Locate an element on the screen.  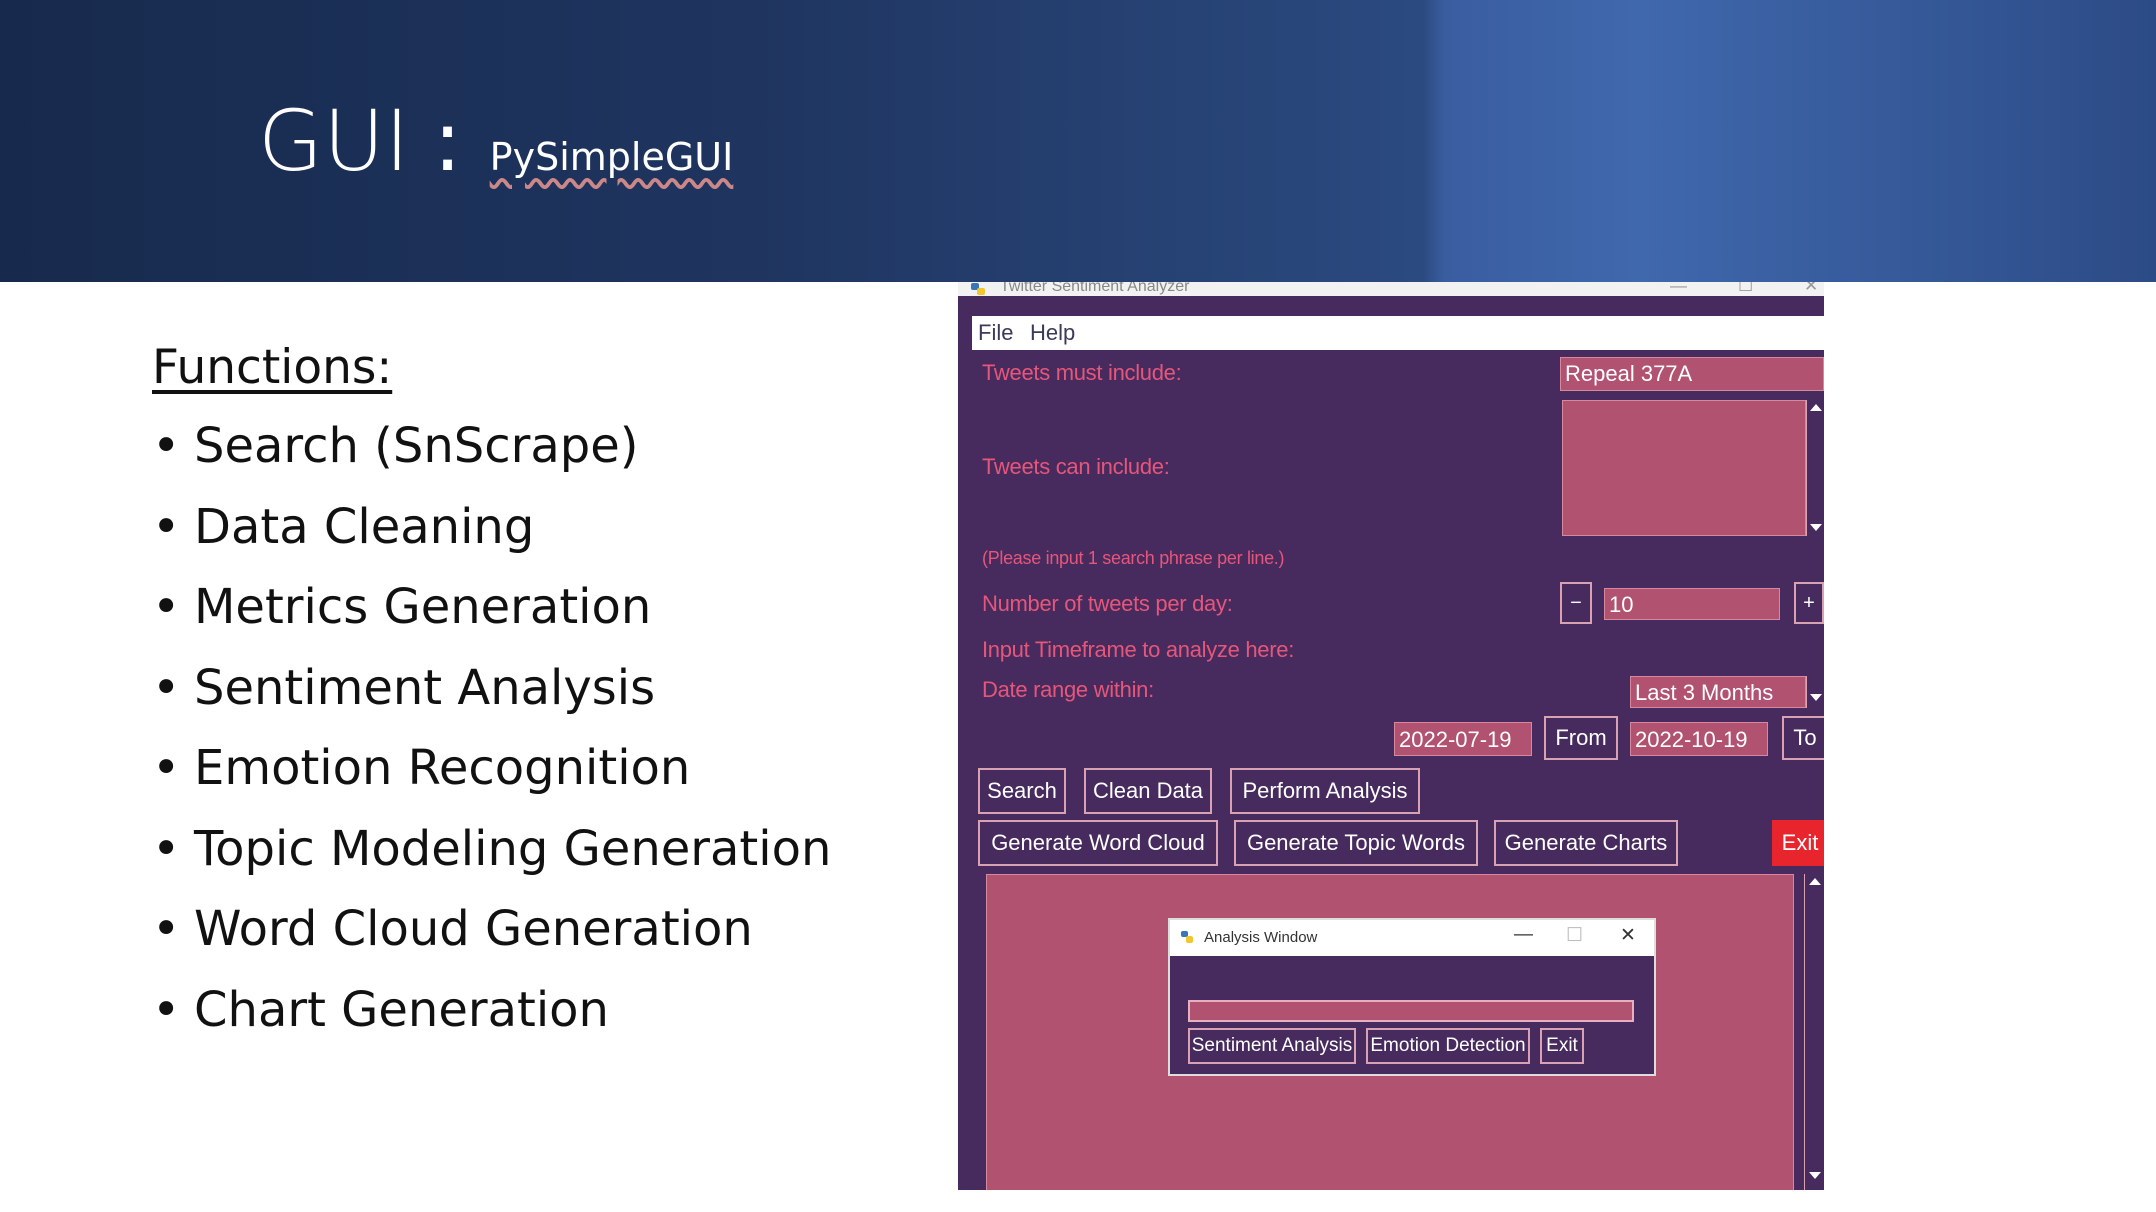
must-include-input: Repeal 377A is located at coordinates (1692, 374).